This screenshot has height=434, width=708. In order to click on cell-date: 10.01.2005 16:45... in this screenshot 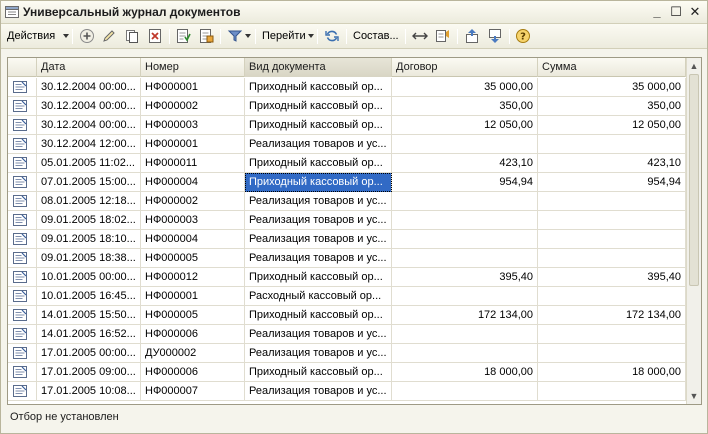, I will do `click(89, 296)`.